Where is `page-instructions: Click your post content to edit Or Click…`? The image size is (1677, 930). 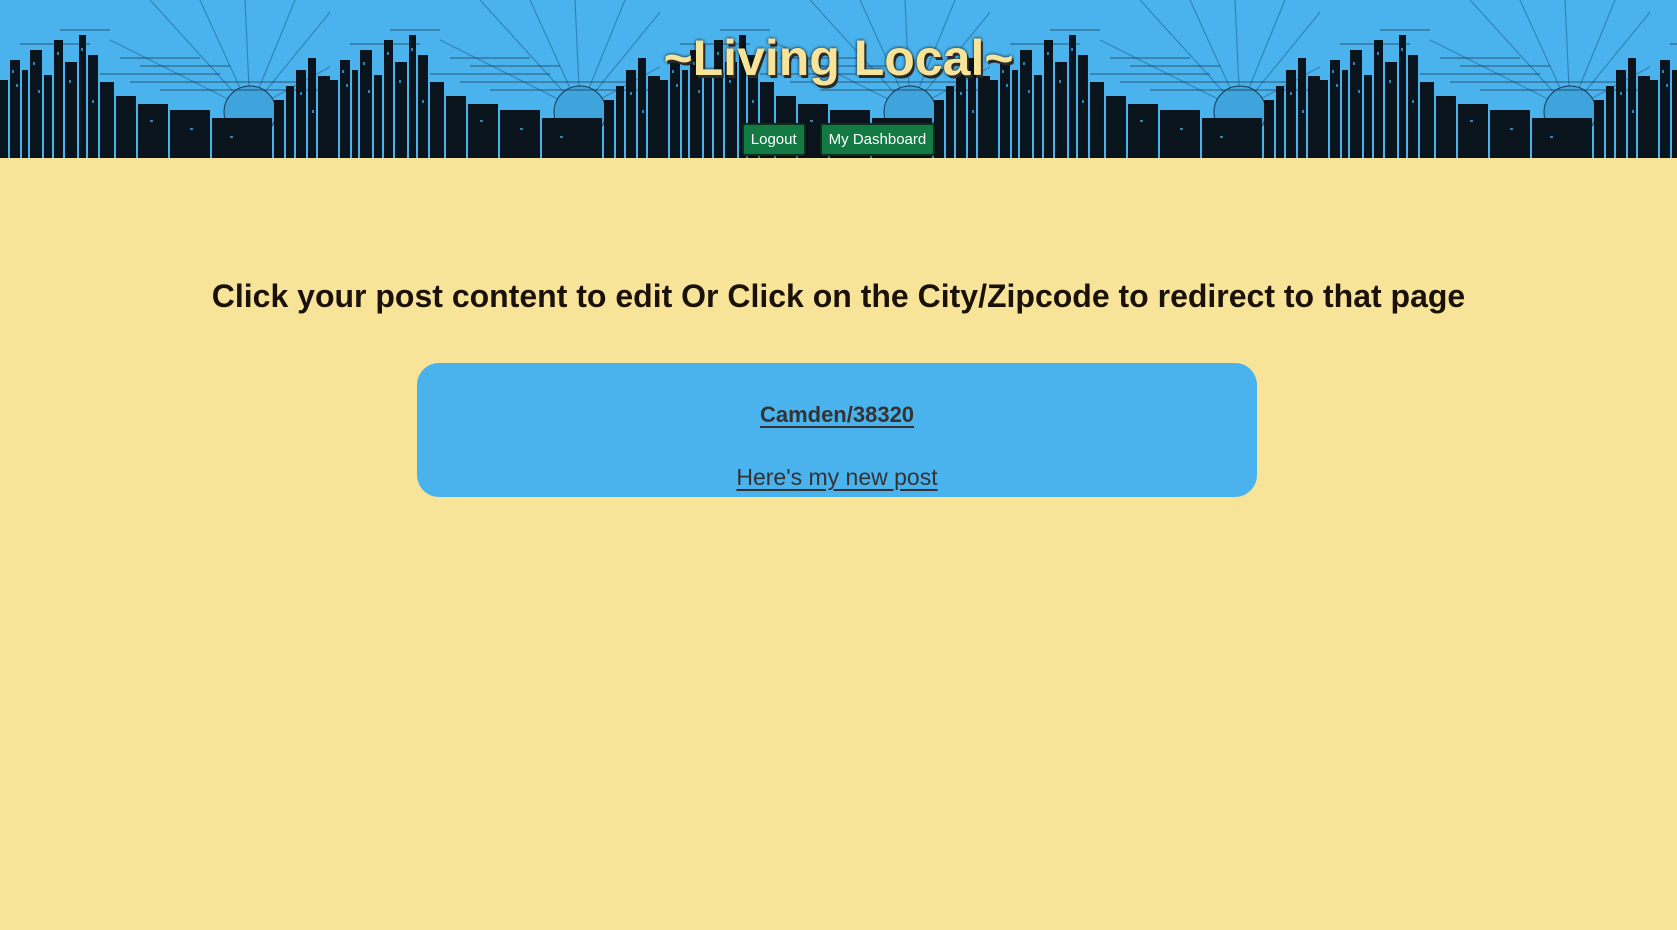
page-instructions: Click your post content to edit Or Click… is located at coordinates (838, 296).